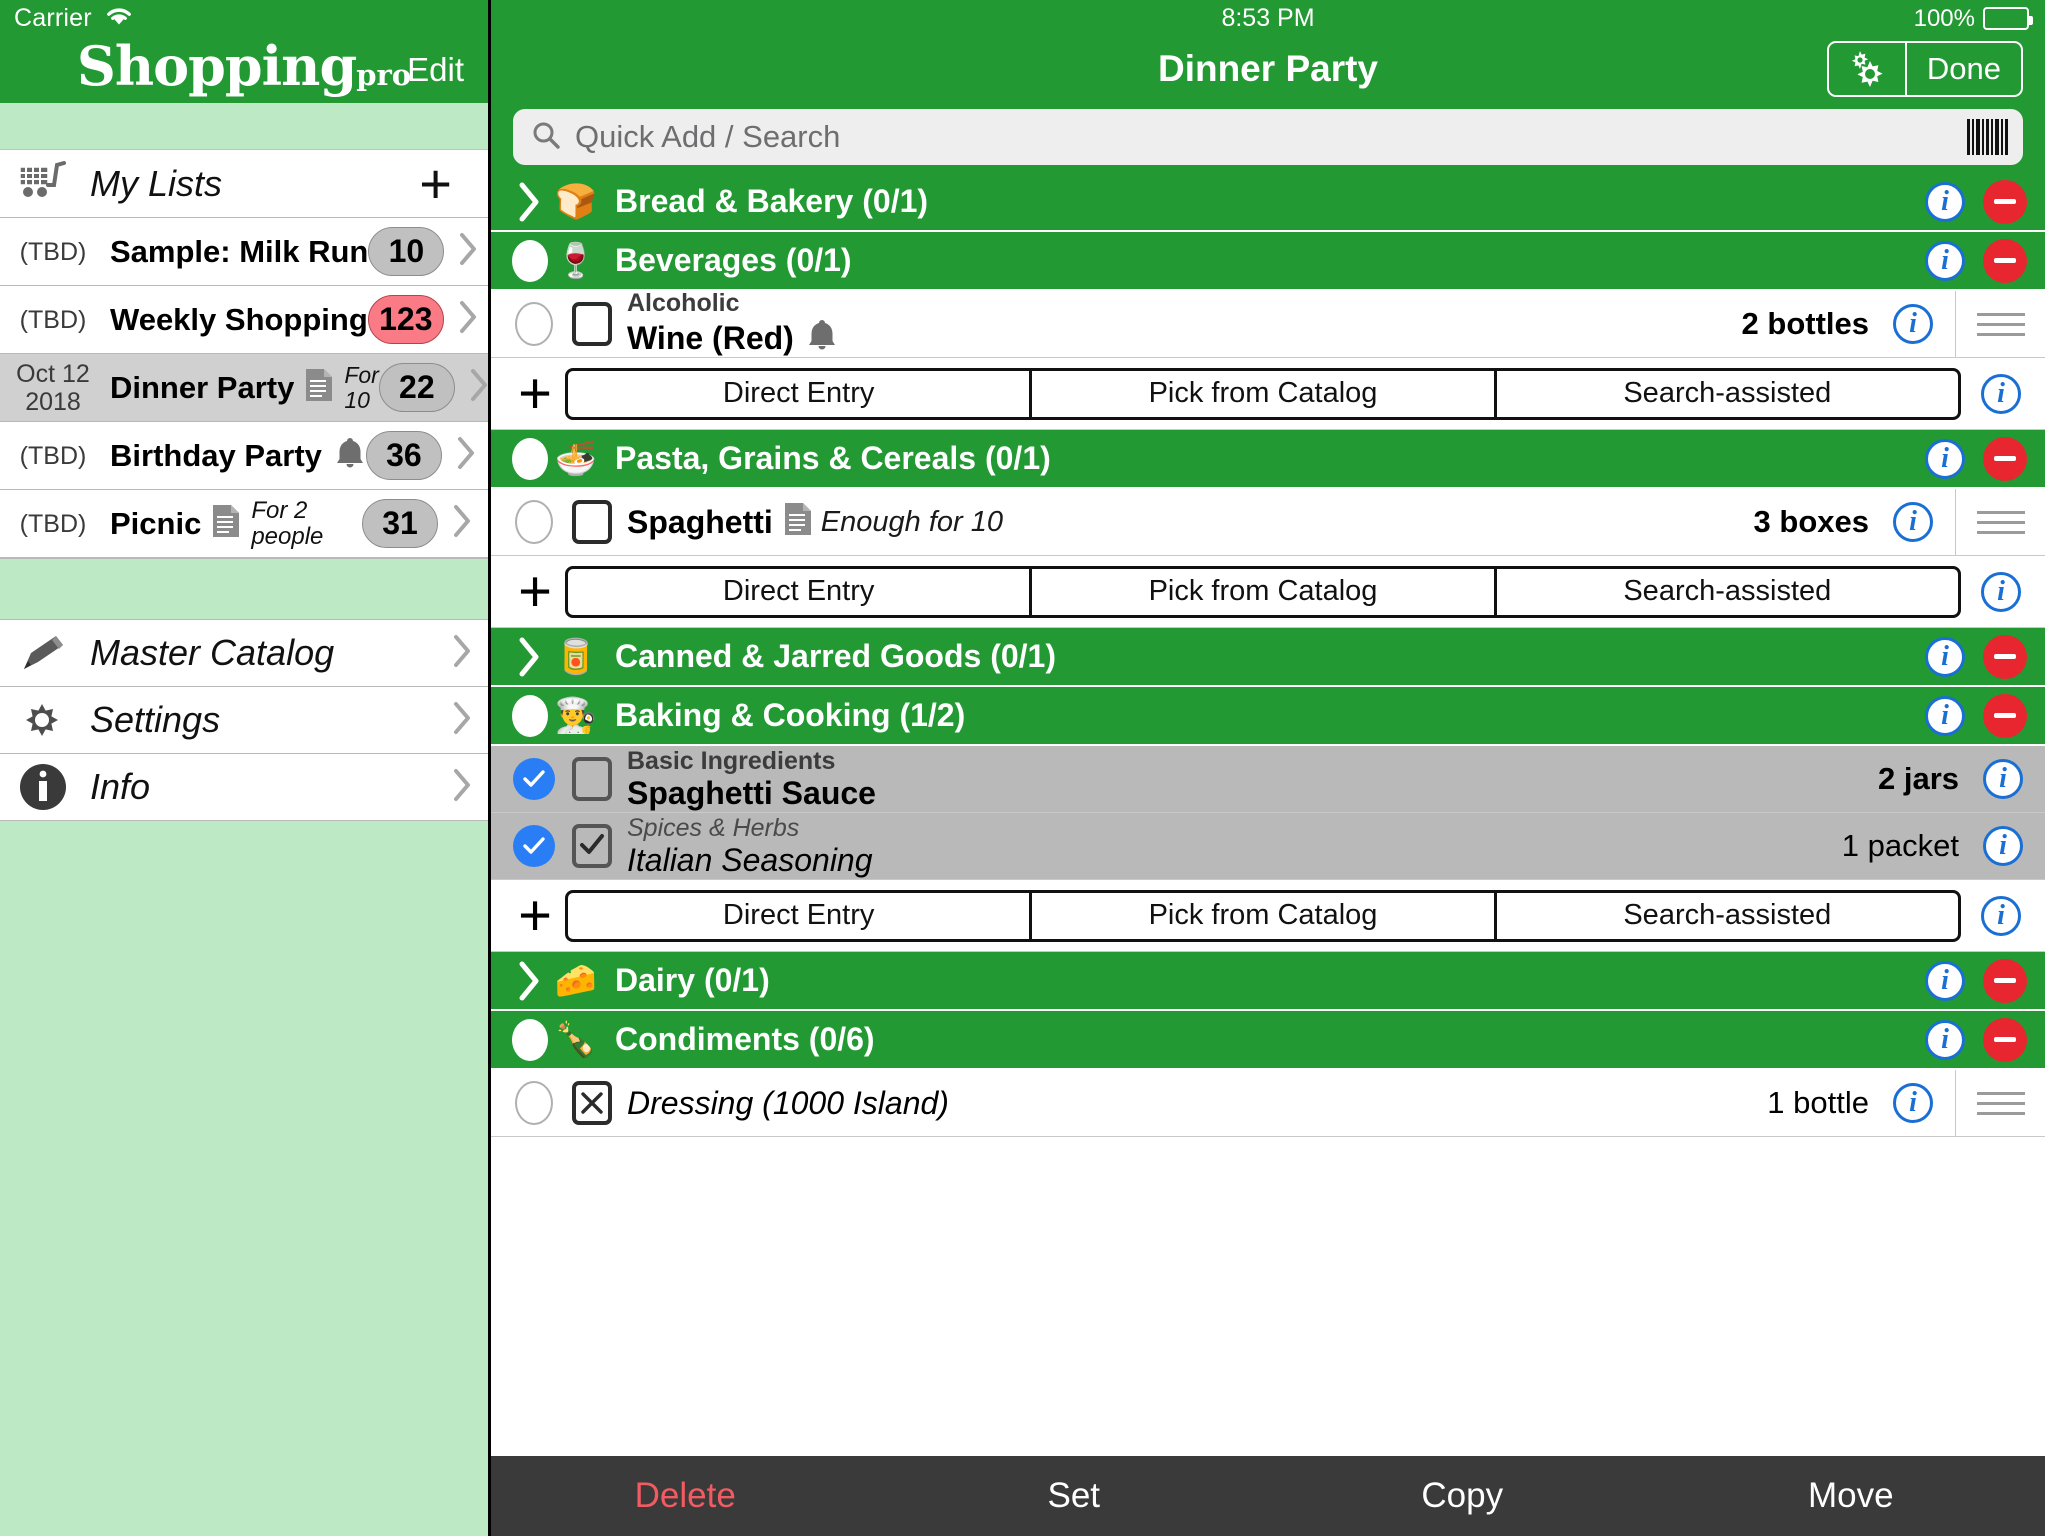 This screenshot has height=1536, width=2048. I want to click on done-button: Done, so click(1964, 69).